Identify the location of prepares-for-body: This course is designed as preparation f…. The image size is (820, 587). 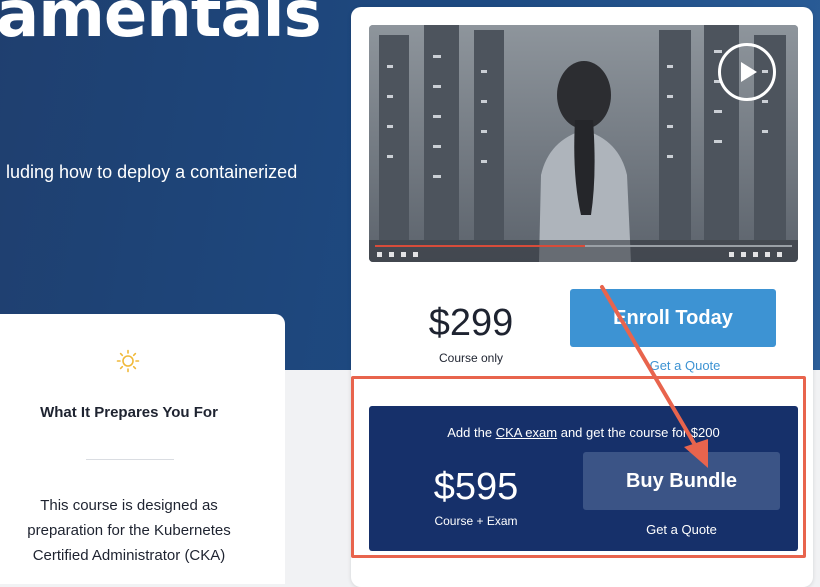
(129, 530).